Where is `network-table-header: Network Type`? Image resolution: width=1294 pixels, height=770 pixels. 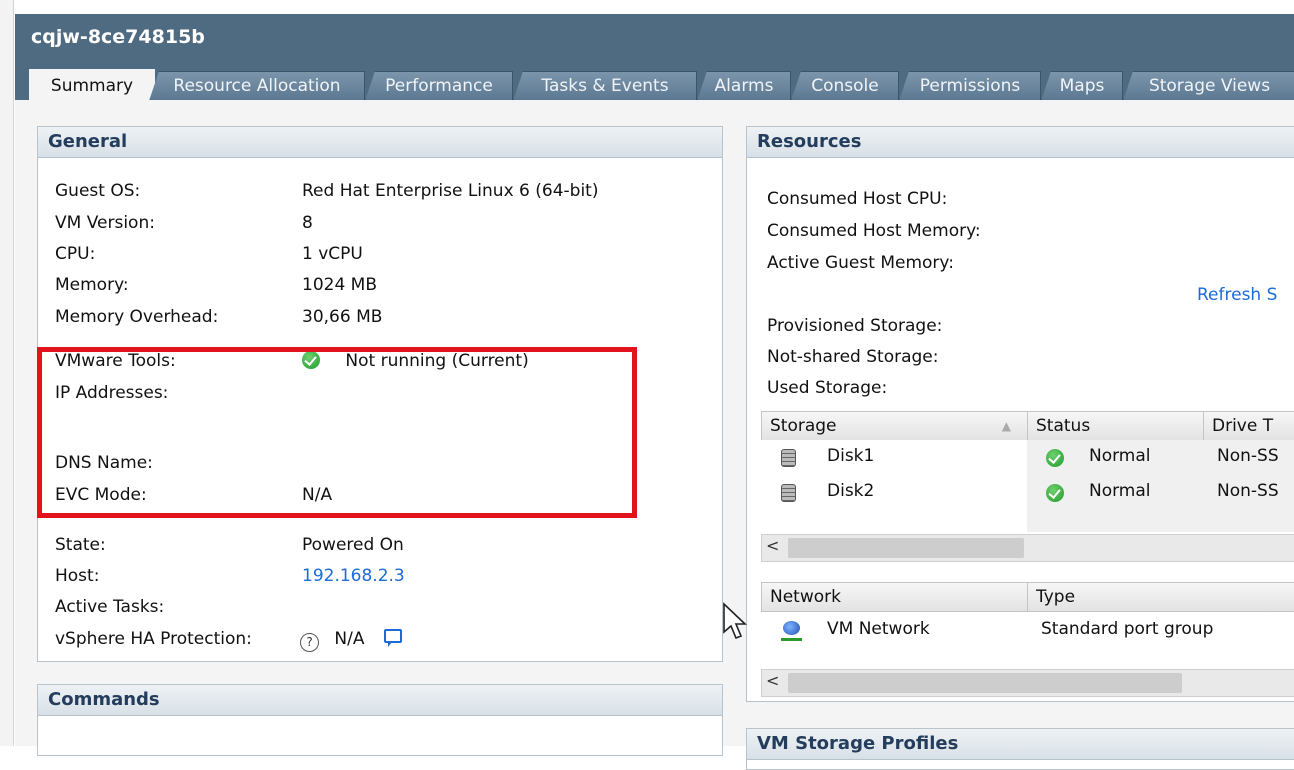
network-table-header: Network Type is located at coordinates (1027, 597).